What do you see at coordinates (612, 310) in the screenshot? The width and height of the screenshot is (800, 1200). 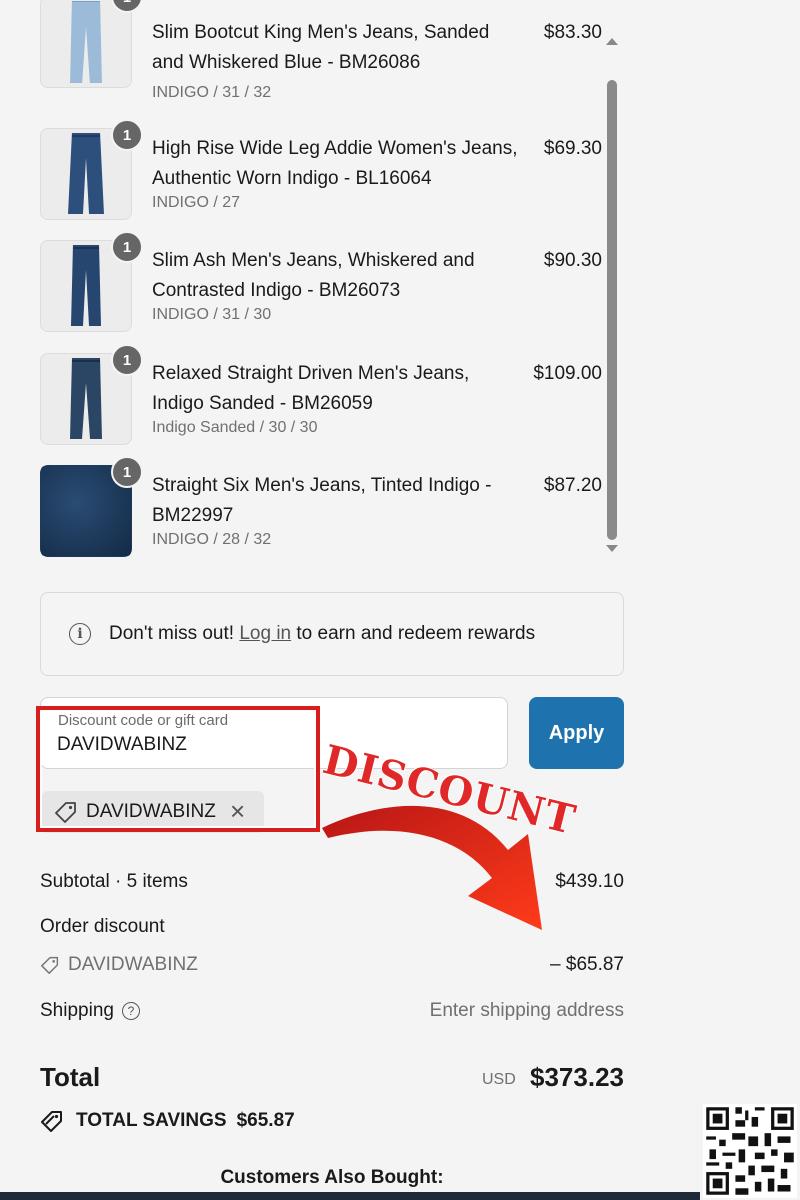 I see `scroll-thumb` at bounding box center [612, 310].